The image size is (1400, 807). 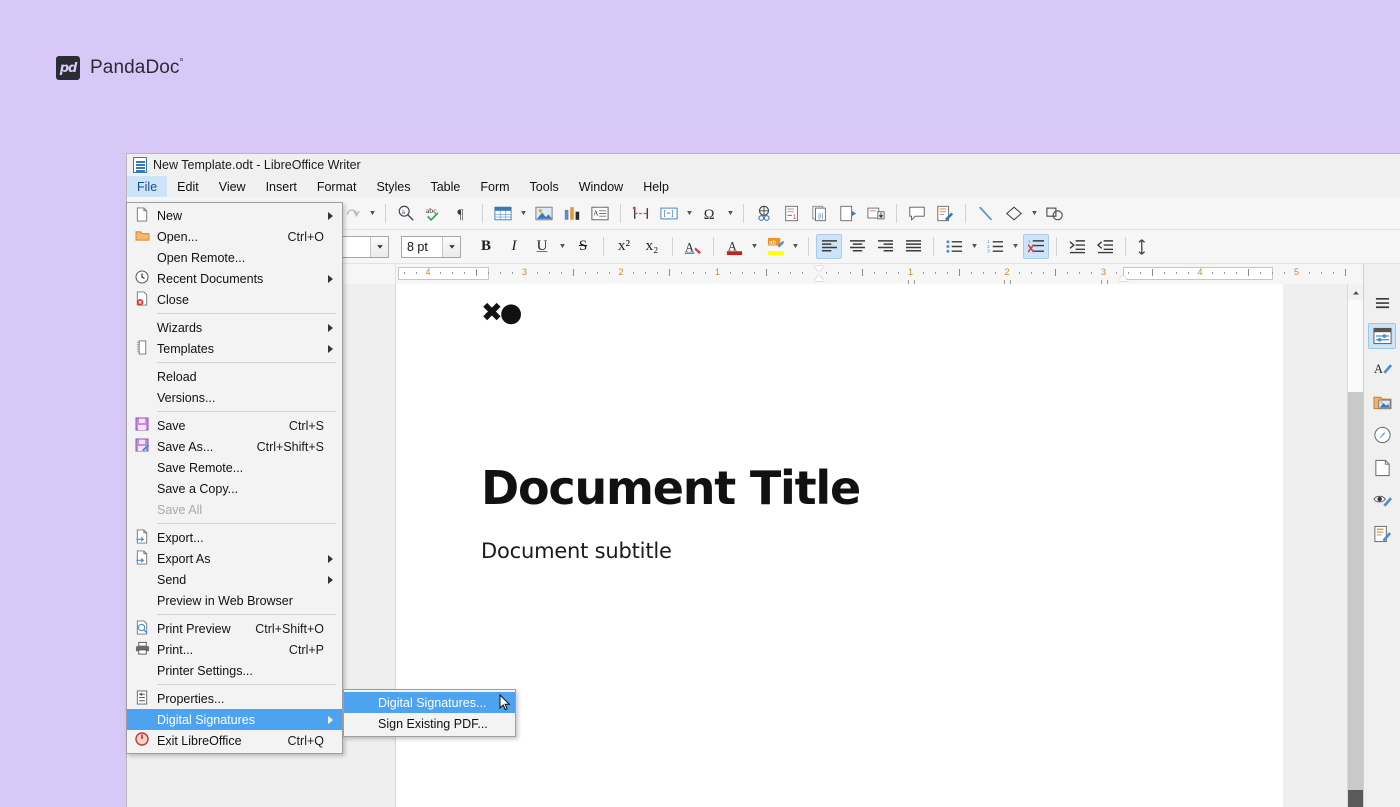 What do you see at coordinates (234, 327) in the screenshot?
I see `file-menu-item-wizards: Wizards` at bounding box center [234, 327].